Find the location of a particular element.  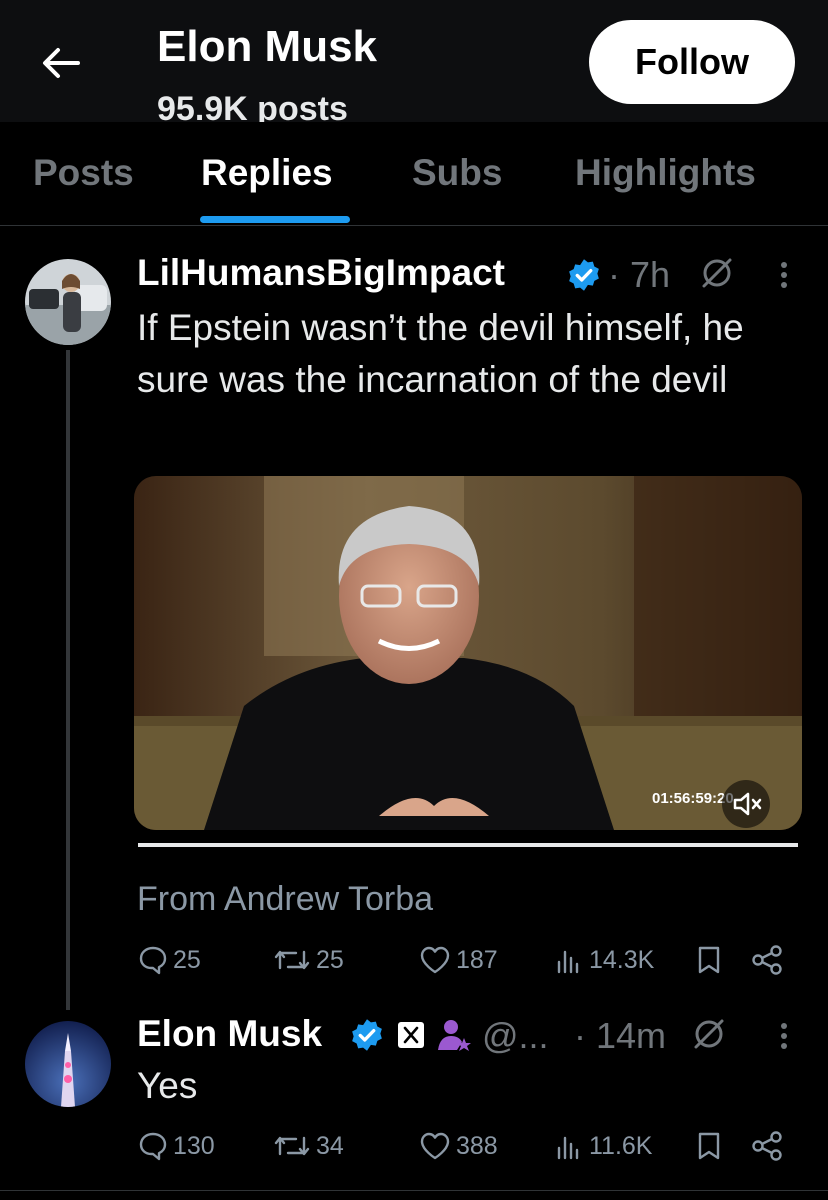

repost-button: 34 is located at coordinates (308, 1146).